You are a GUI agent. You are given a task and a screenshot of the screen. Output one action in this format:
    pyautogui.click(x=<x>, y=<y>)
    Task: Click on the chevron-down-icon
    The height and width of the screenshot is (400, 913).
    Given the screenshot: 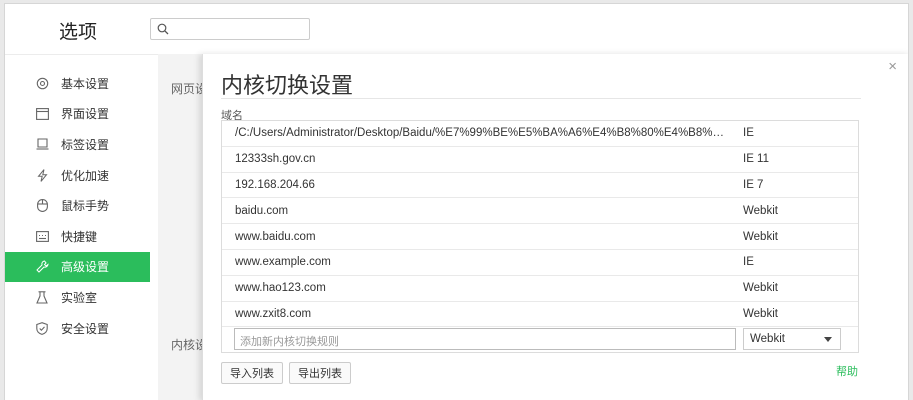 What is the action you would take?
    pyautogui.click(x=828, y=339)
    